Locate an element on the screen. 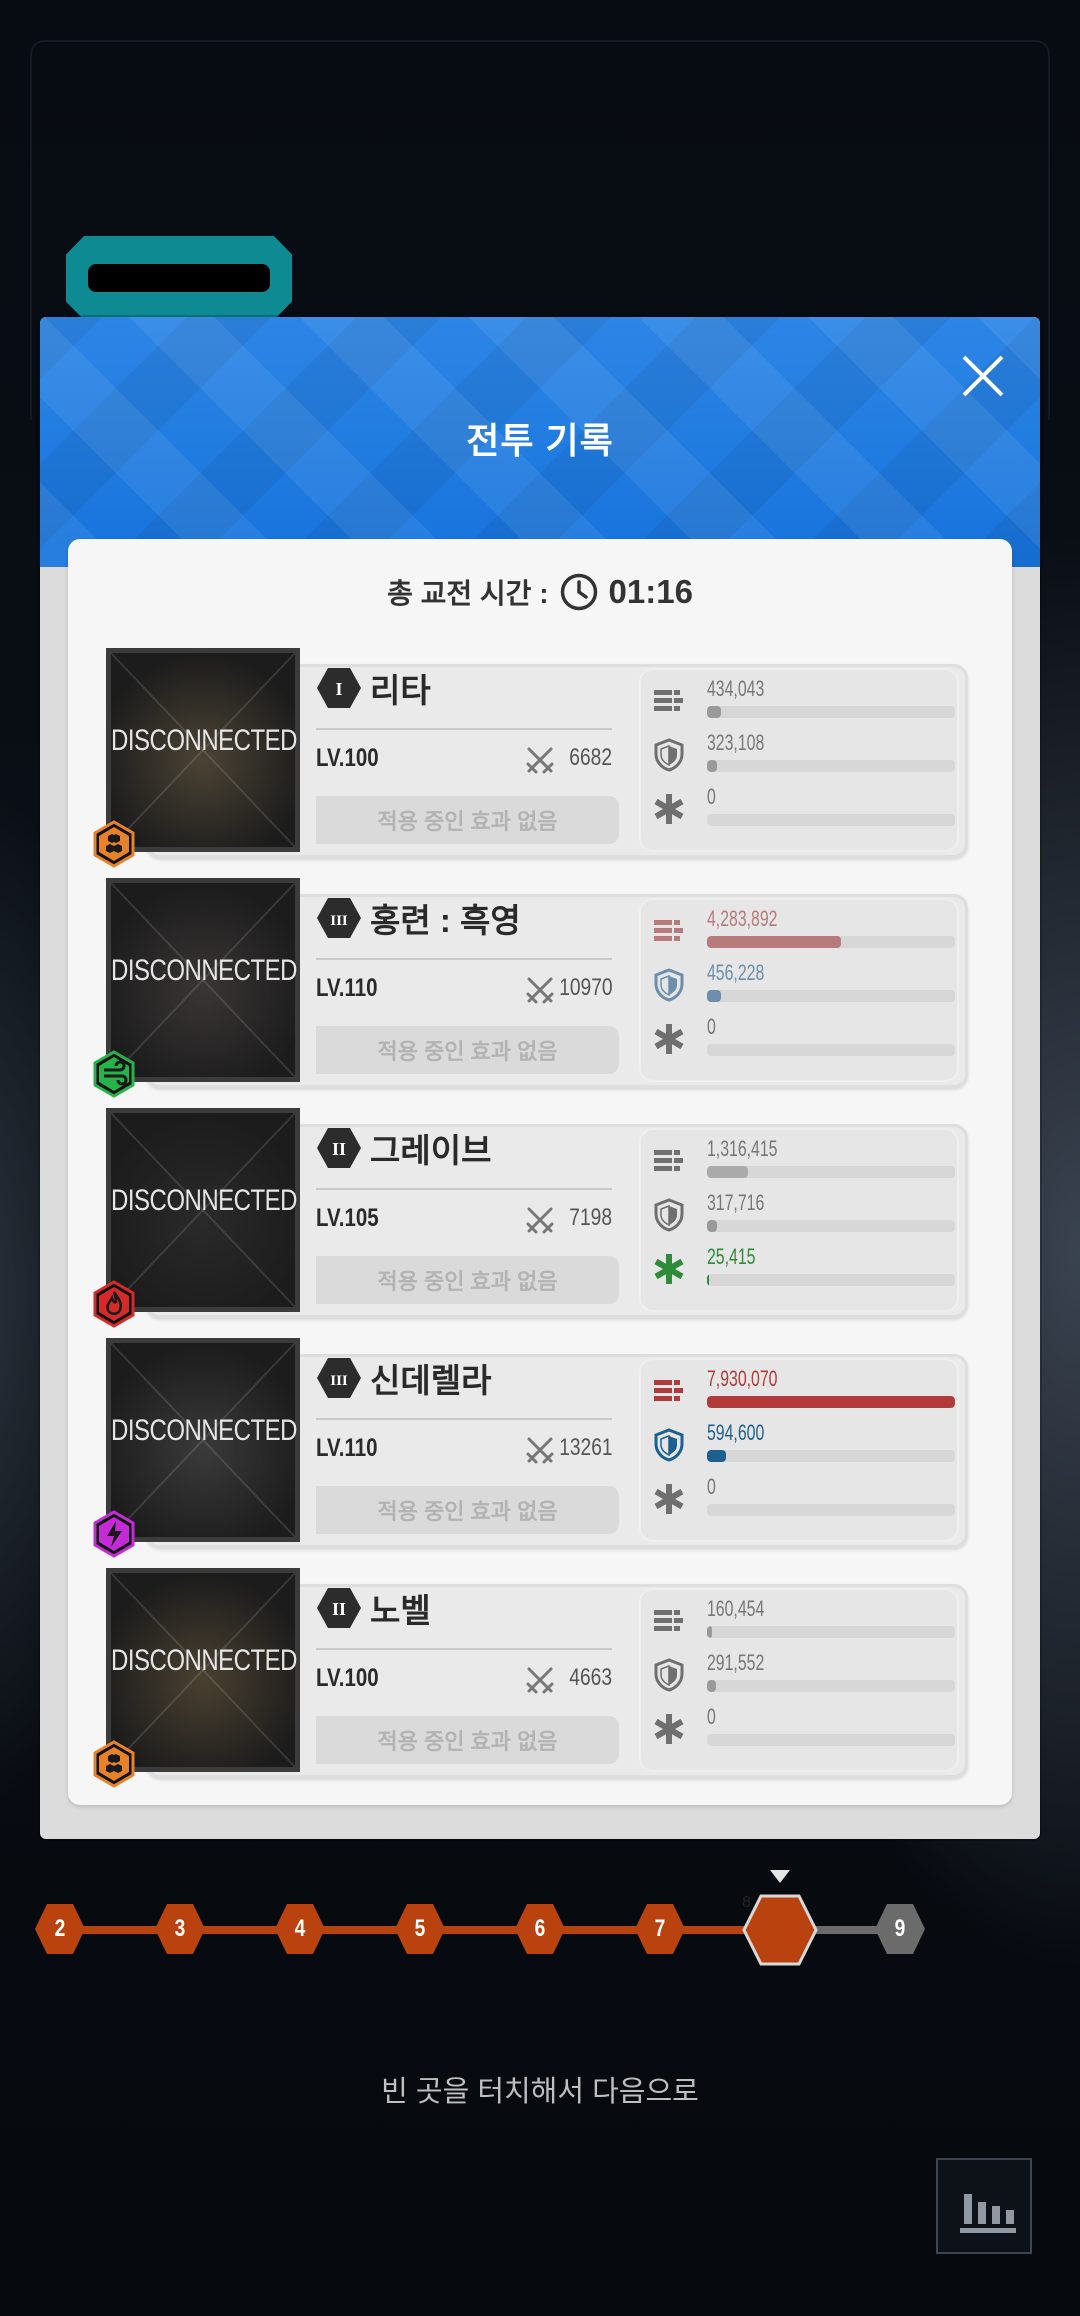  bar-chart-icon is located at coordinates (988, 2213).